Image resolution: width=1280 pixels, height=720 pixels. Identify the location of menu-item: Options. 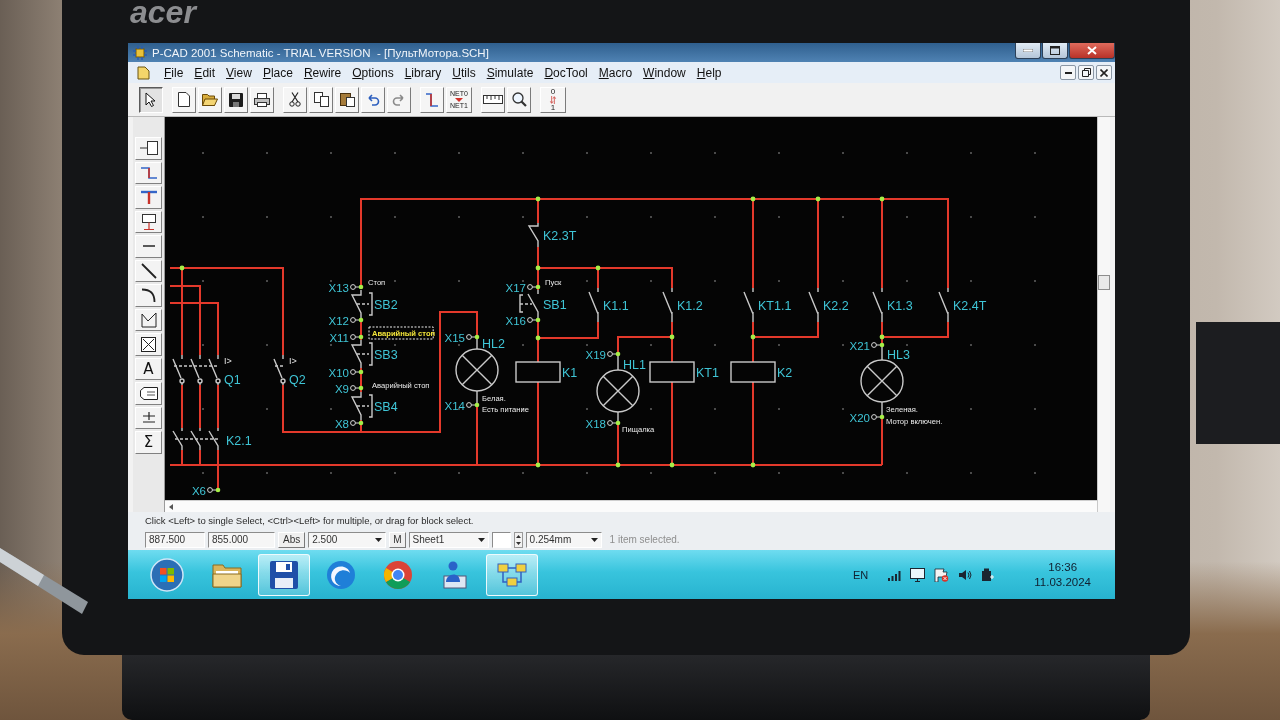
(373, 72).